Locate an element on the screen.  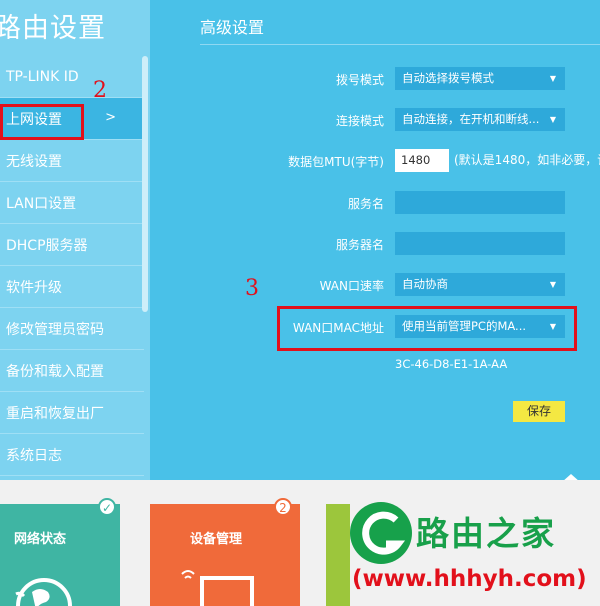
watermark-title: 路由之家 is located at coordinates (486, 533).